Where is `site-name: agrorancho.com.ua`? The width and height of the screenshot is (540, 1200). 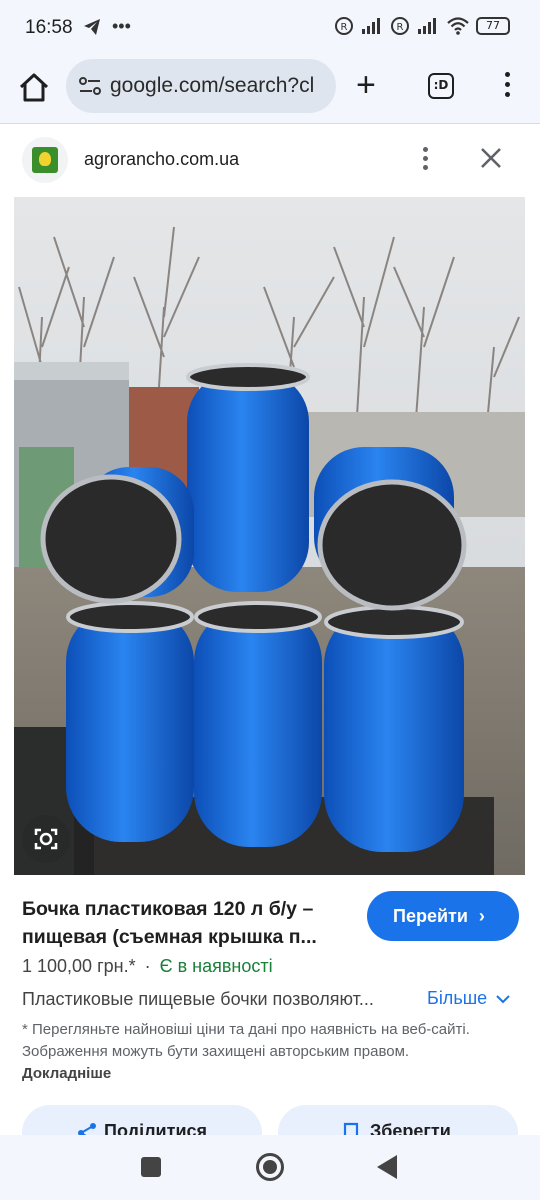
site-name: agrorancho.com.ua is located at coordinates (161, 159).